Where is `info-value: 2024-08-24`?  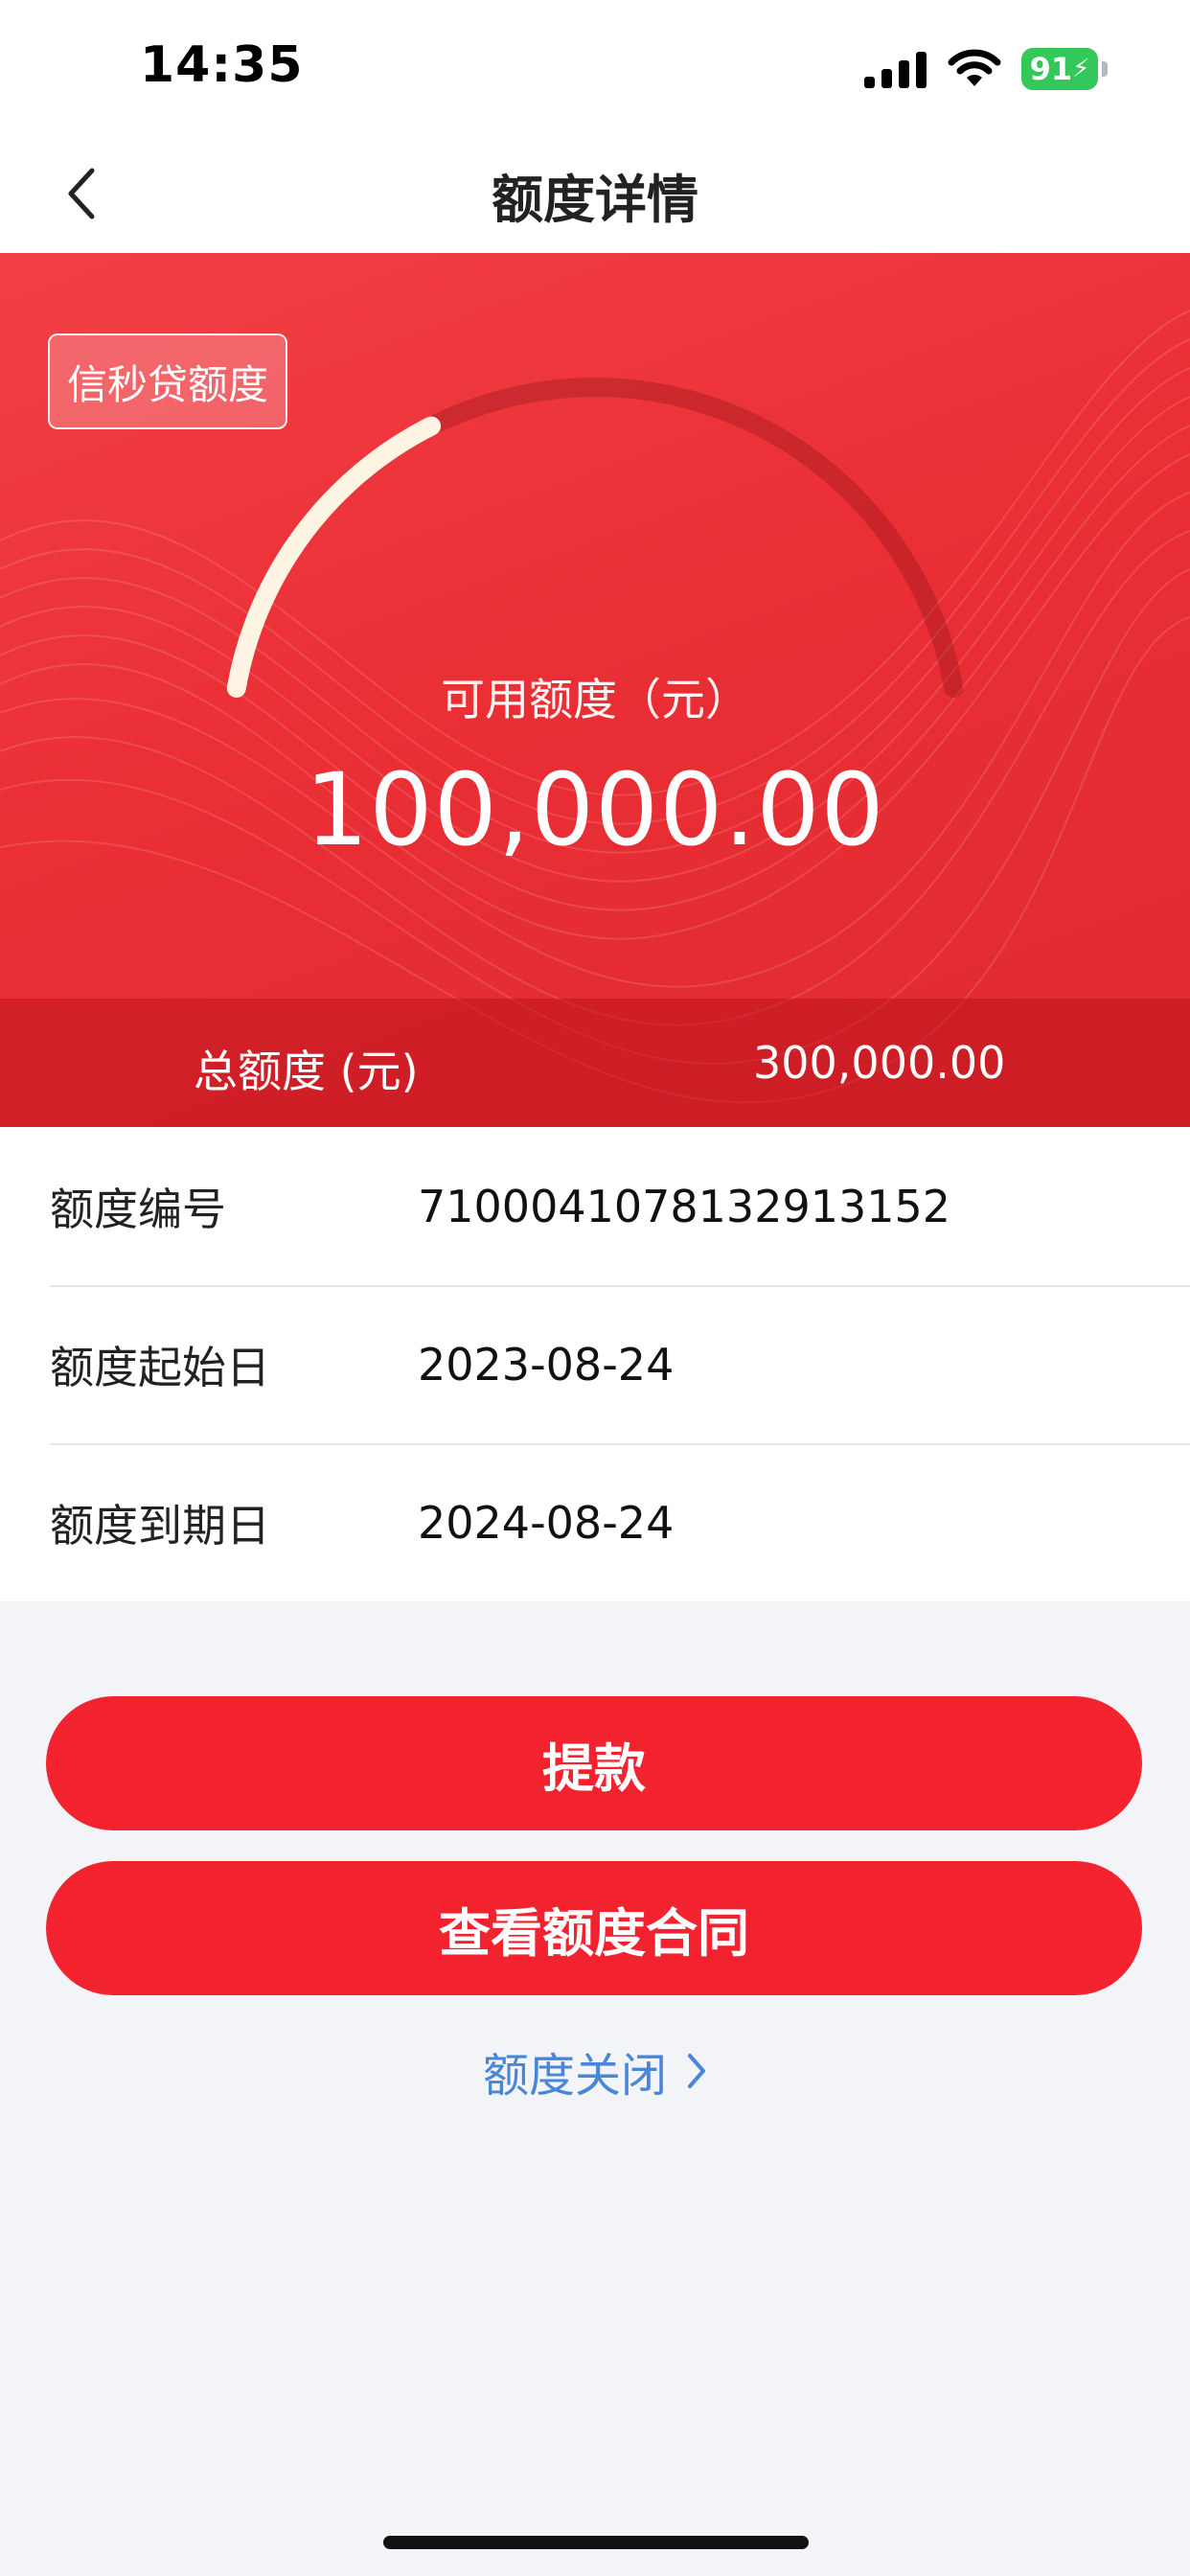 info-value: 2024-08-24 is located at coordinates (546, 1522).